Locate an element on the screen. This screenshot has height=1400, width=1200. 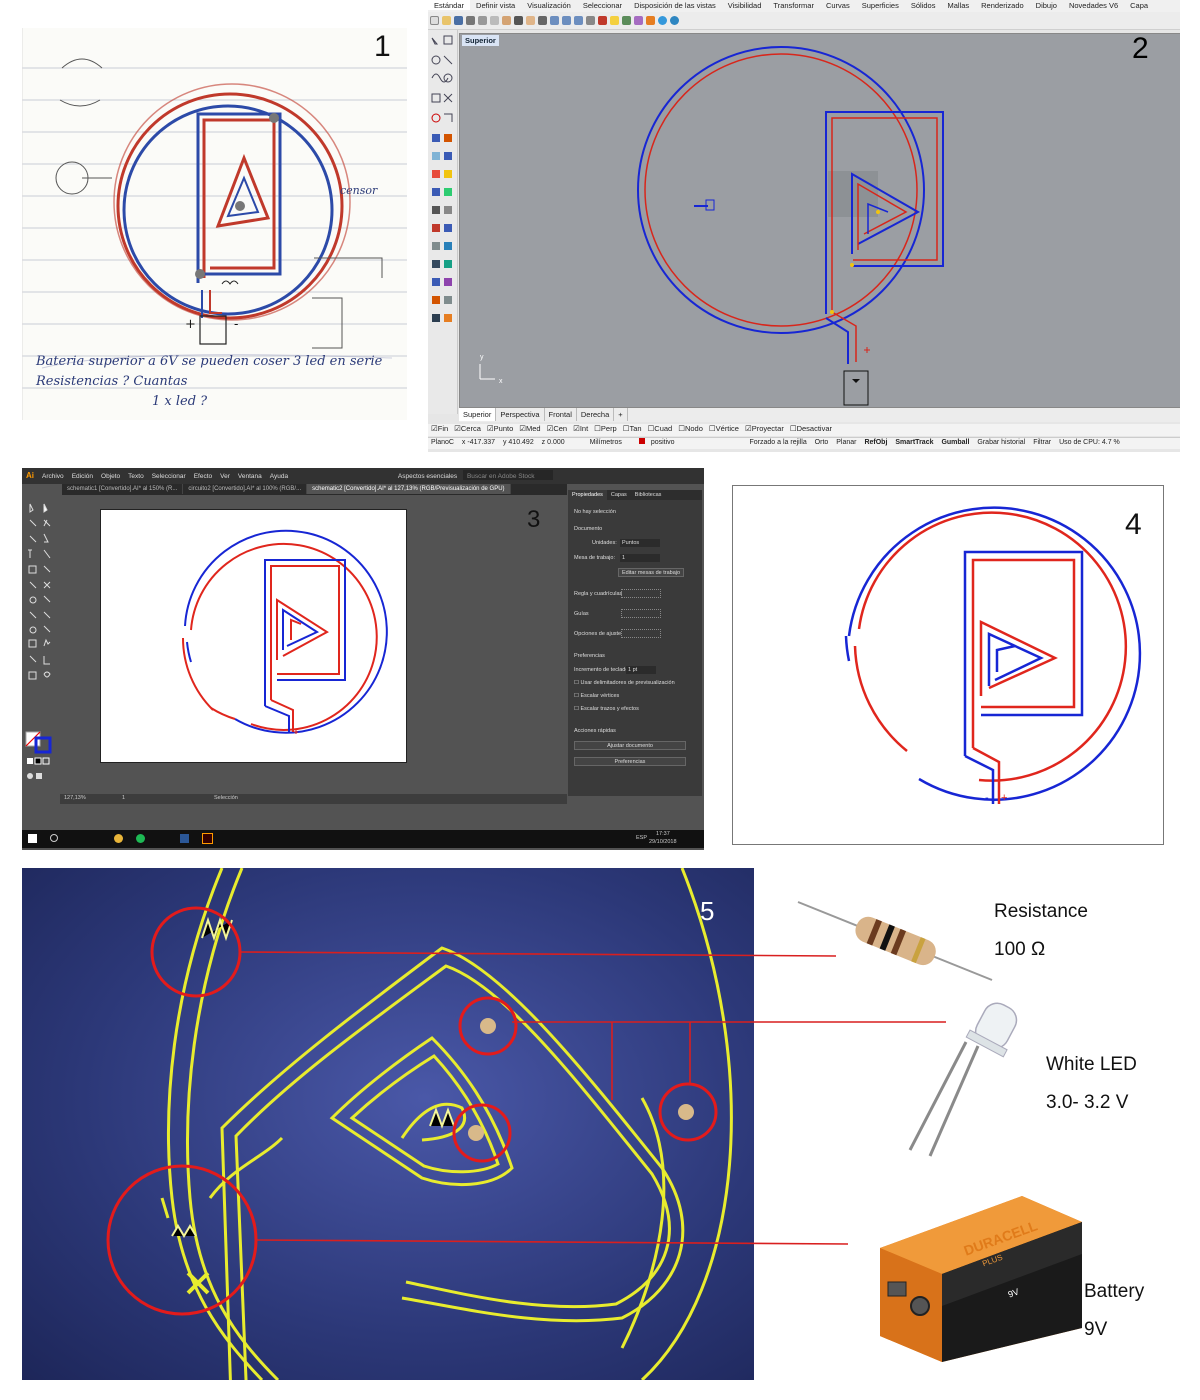
led-value: 3.0- 3.2 V is located at coordinates (1087, 1102).